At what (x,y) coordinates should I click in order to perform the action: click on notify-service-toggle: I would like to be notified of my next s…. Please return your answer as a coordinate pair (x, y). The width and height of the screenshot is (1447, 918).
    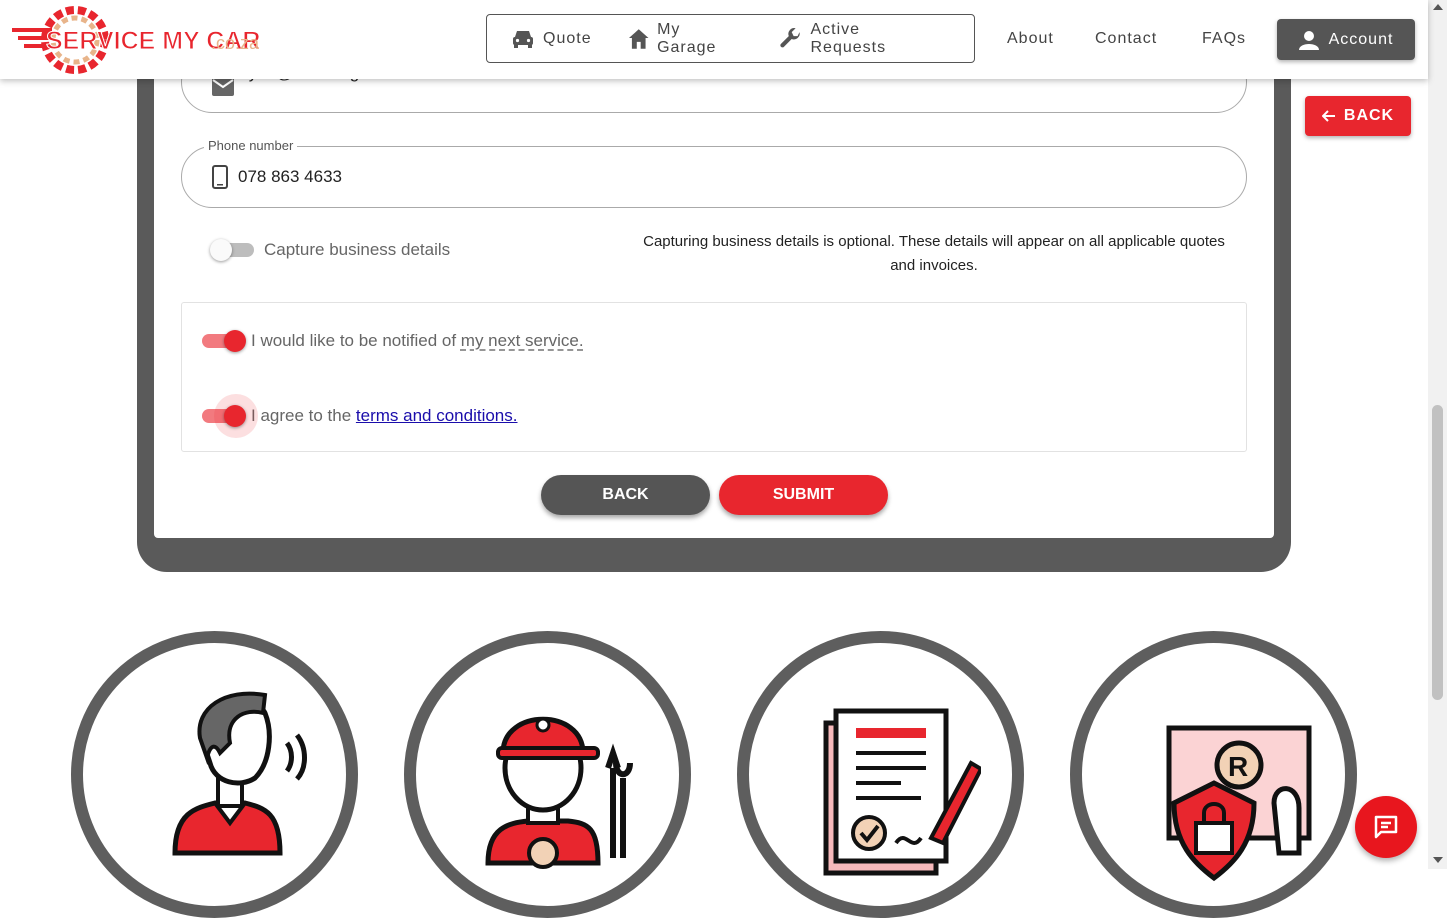
    Looking at the image, I should click on (393, 341).